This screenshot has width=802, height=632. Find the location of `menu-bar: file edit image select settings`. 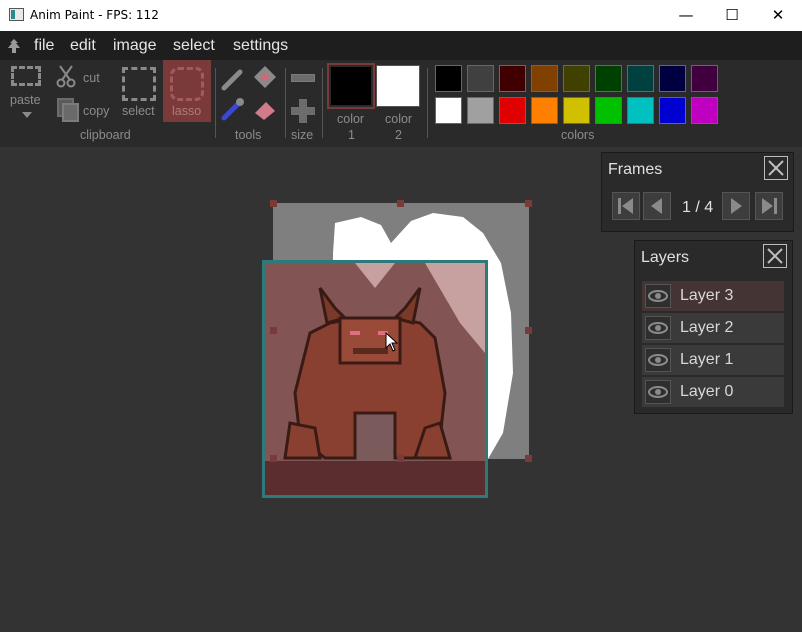

menu-bar: file edit image select settings is located at coordinates (401, 45).